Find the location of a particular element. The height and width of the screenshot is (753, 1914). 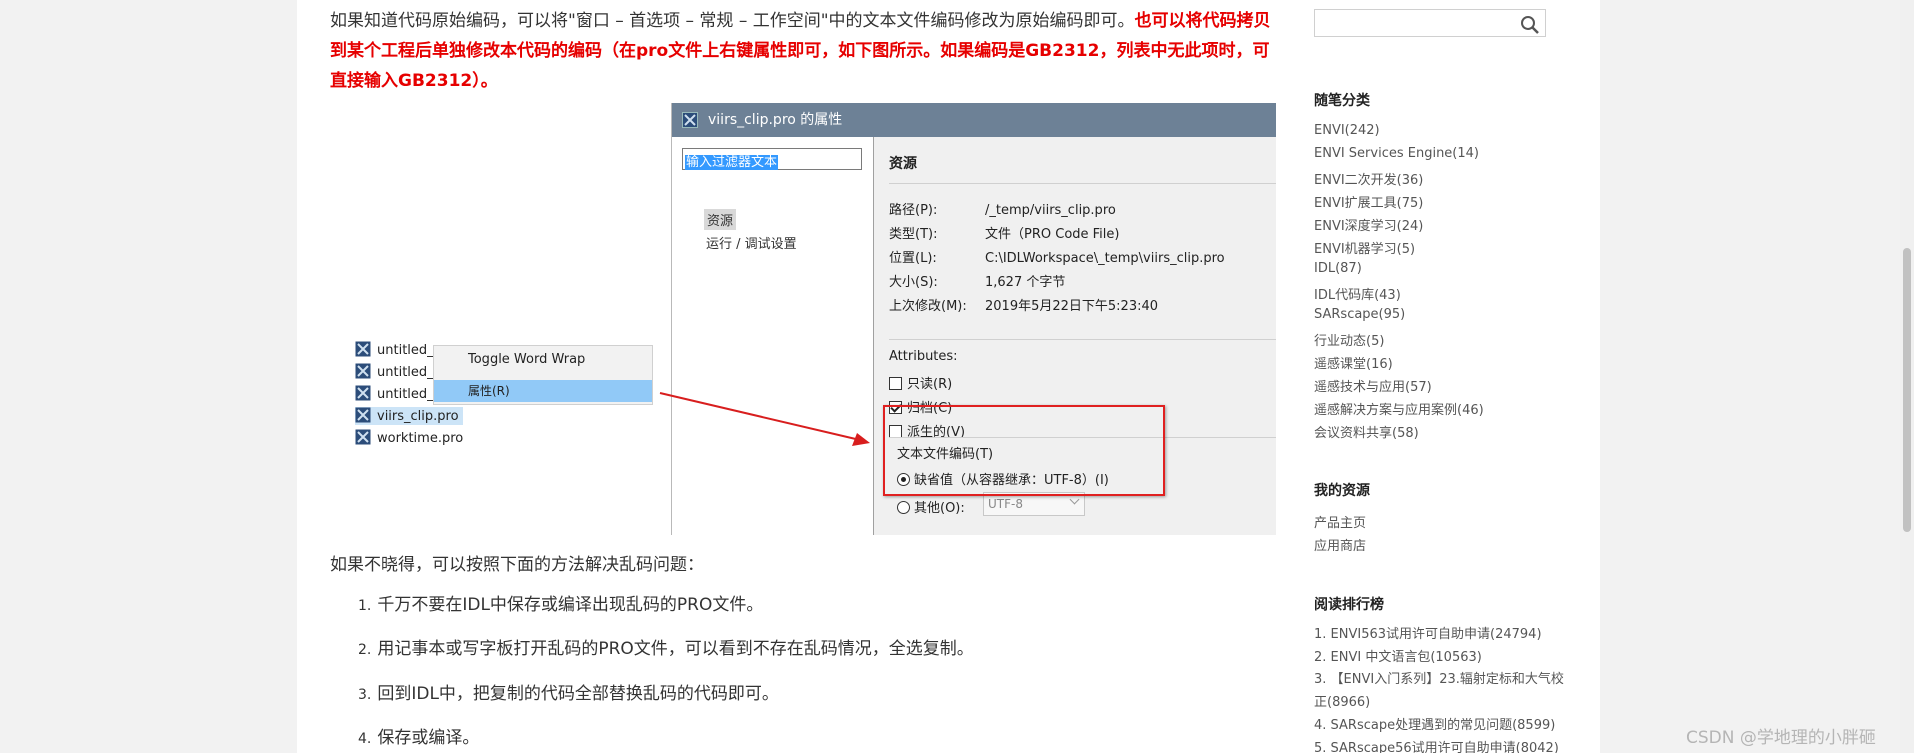

ranking-link: 5. SARscape56试用许可自助申请(8042) is located at coordinates (1439, 745).